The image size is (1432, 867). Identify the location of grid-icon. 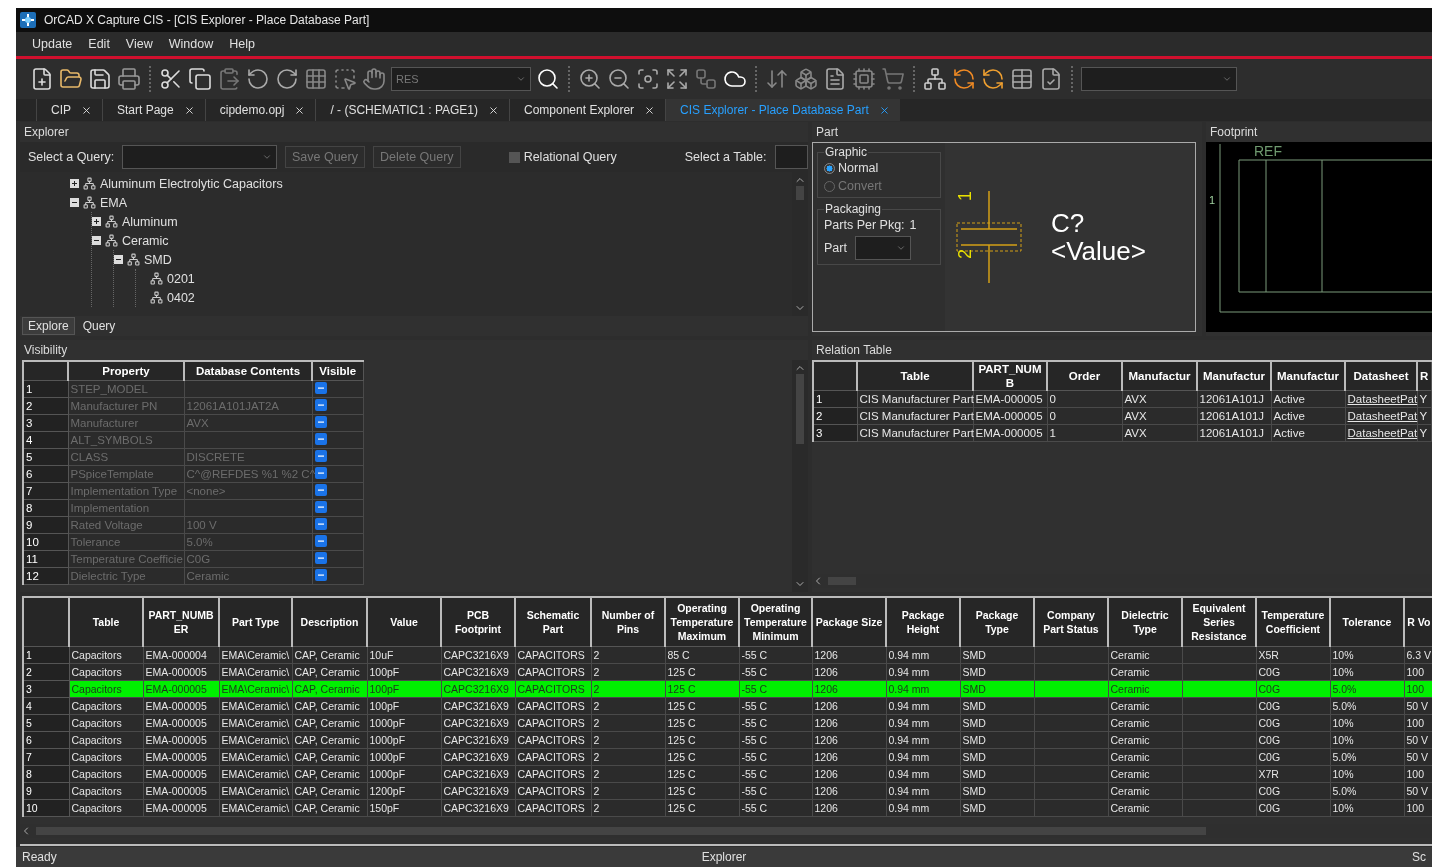
(316, 79).